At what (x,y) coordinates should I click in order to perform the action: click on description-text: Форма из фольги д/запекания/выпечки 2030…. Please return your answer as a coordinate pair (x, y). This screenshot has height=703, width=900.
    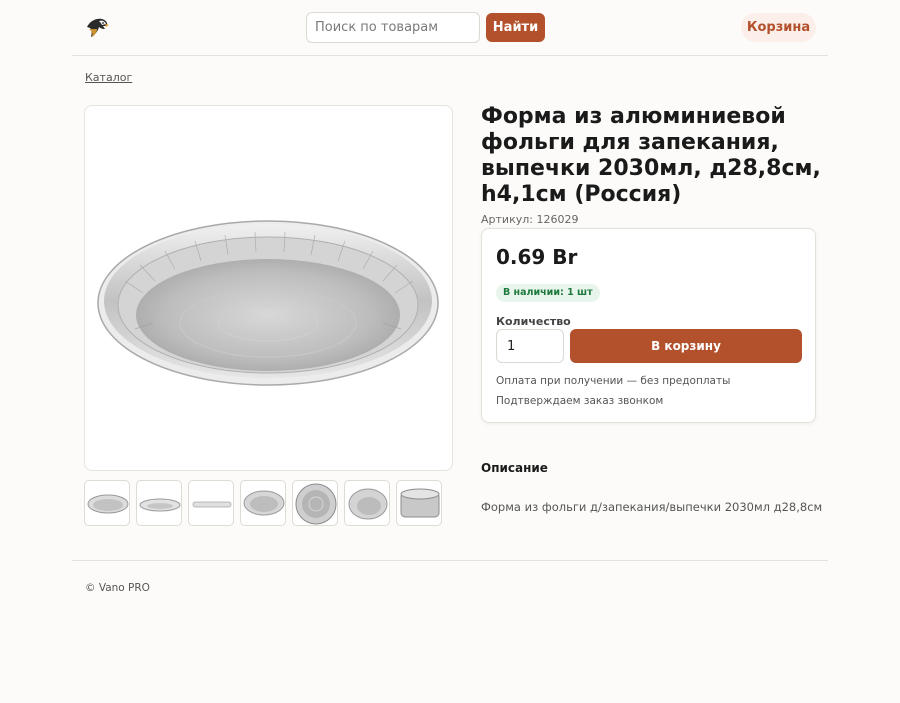
    Looking at the image, I should click on (652, 507).